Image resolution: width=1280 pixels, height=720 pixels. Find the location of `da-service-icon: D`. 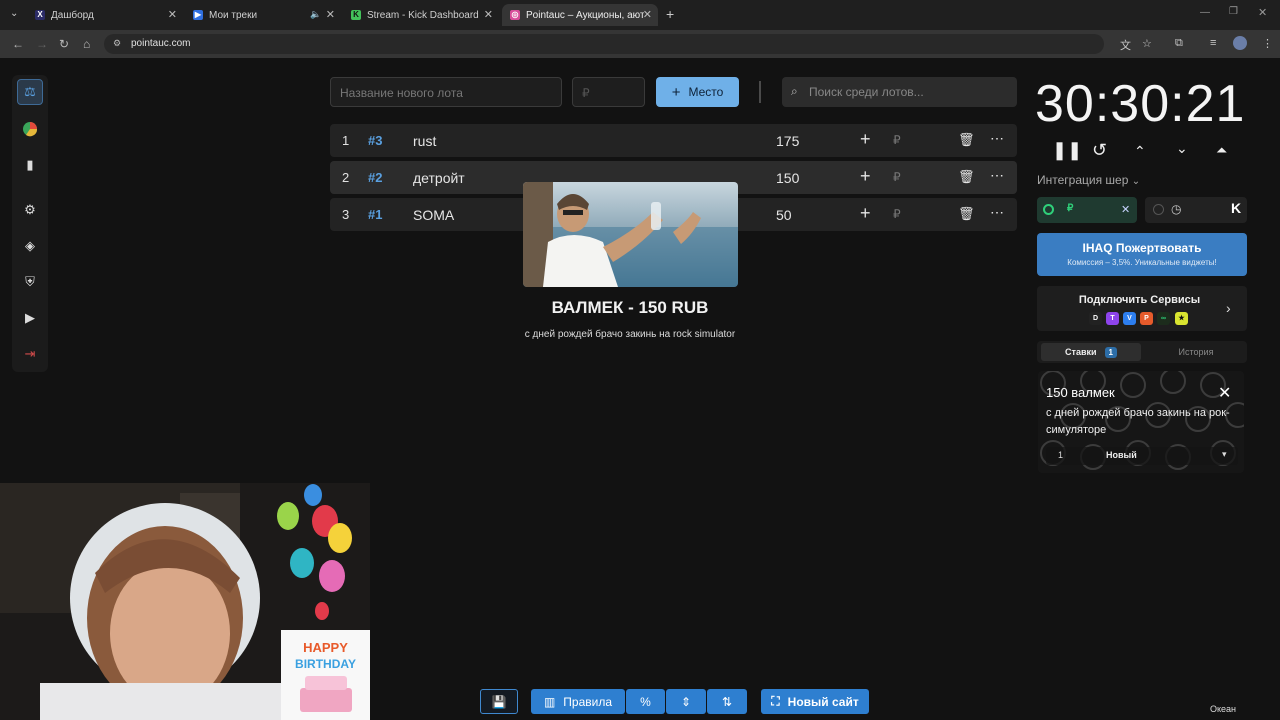

da-service-icon: D is located at coordinates (1095, 318).